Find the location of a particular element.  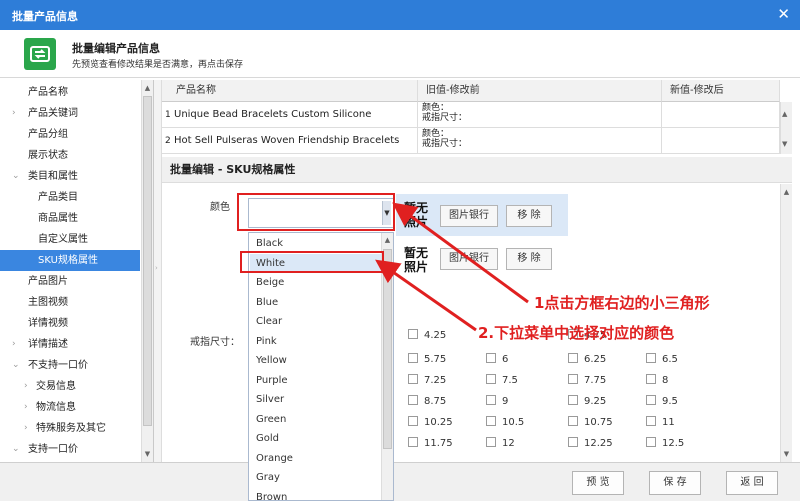

preview-button: 预 览 is located at coordinates (598, 483).